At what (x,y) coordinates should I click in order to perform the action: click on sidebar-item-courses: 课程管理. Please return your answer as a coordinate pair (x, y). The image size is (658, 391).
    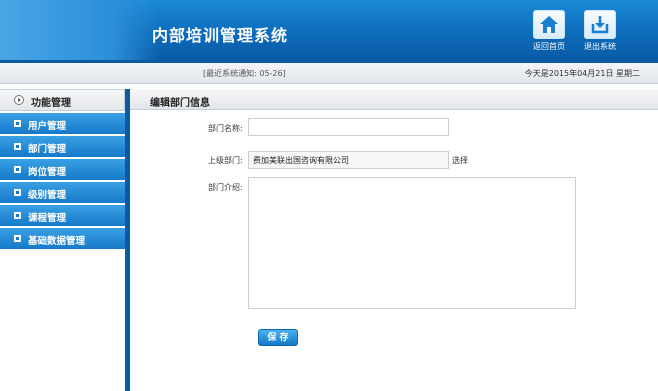
    Looking at the image, I should click on (62, 215).